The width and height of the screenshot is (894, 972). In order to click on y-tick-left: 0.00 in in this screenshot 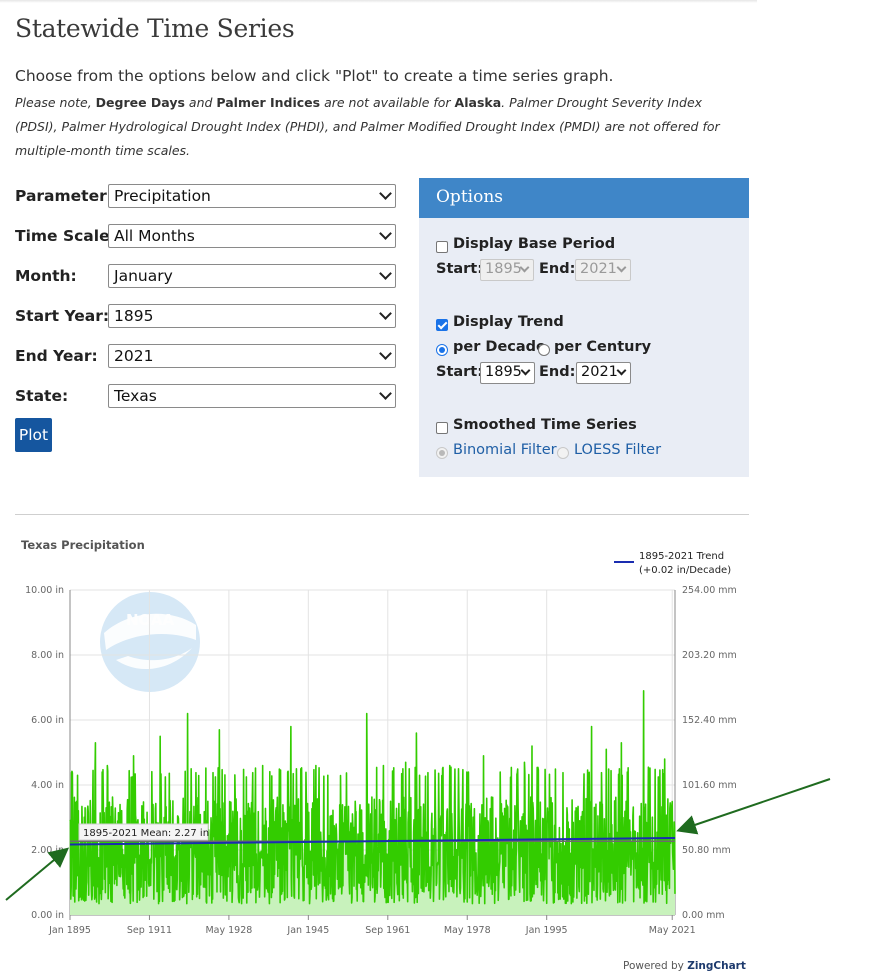, I will do `click(47, 915)`.